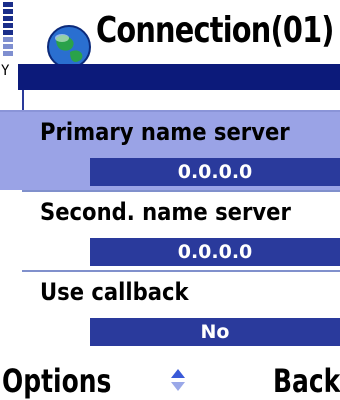  What do you see at coordinates (23, 101) in the screenshot?
I see `list-left-rail` at bounding box center [23, 101].